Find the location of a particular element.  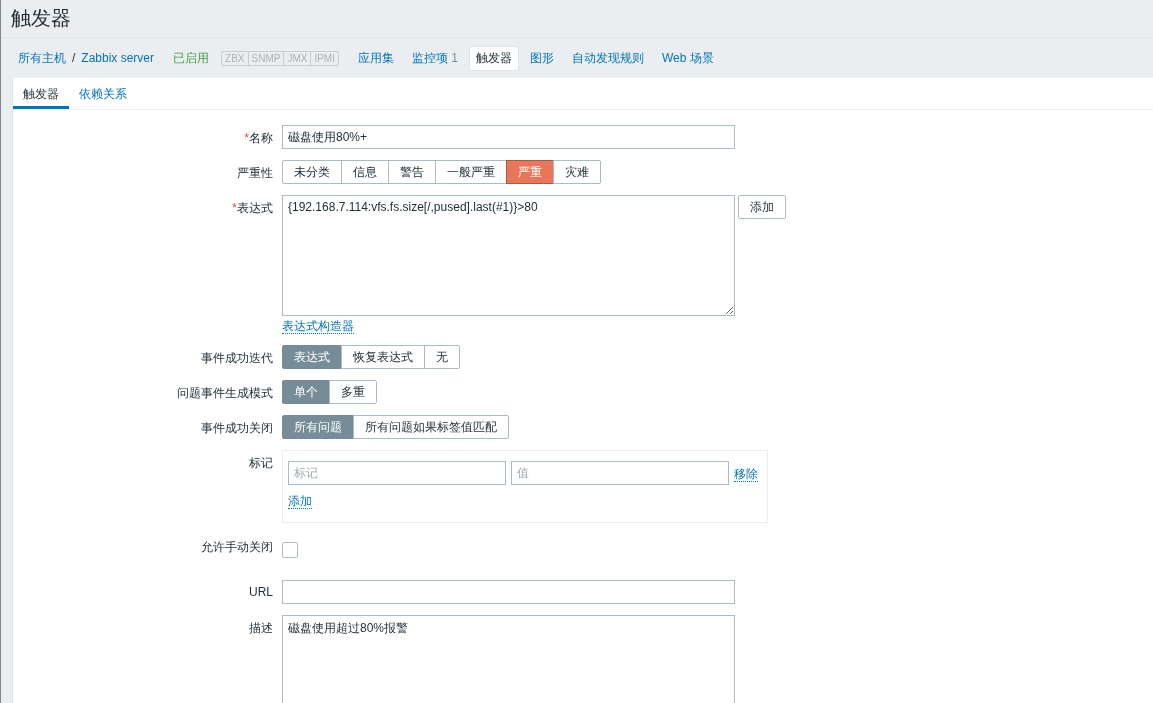

status-label: 已启用 is located at coordinates (191, 58).